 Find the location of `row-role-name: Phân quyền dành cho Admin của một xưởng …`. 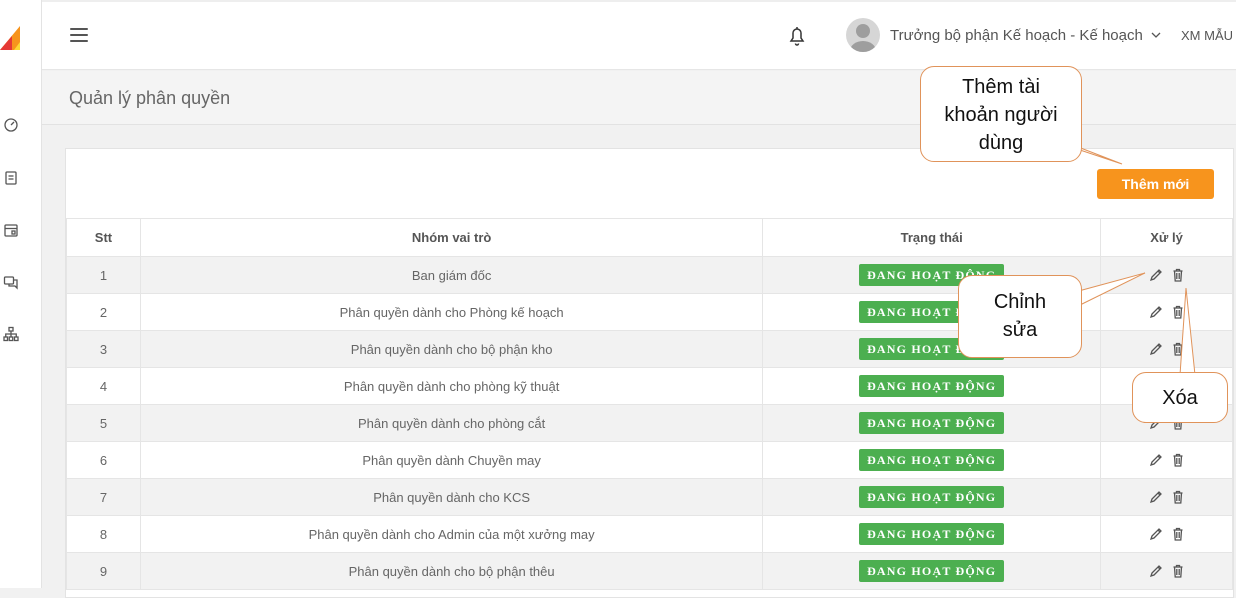

row-role-name: Phân quyền dành cho Admin của một xưởng … is located at coordinates (451, 534).